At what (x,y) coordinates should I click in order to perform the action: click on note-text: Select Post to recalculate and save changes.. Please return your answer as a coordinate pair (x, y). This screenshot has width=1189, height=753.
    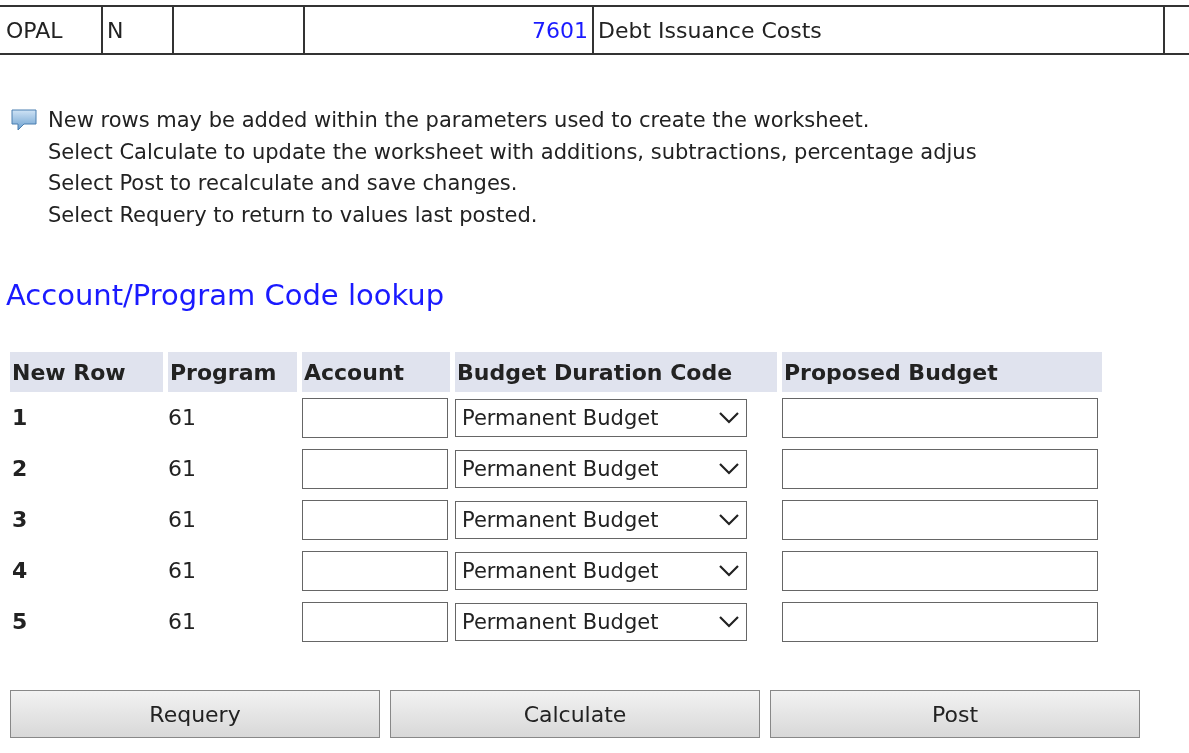
    Looking at the image, I should click on (283, 183).